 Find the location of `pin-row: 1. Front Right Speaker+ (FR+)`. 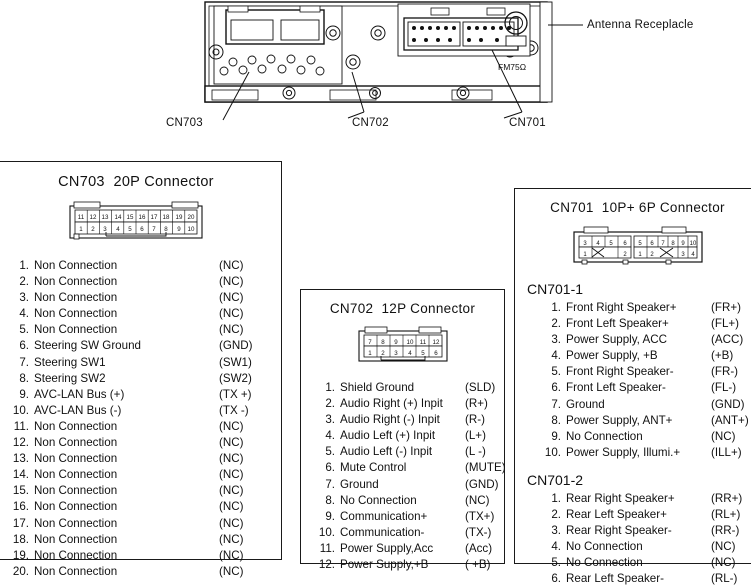

pin-row: 1. Front Right Speaker+ (FR+) is located at coordinates (633, 308).